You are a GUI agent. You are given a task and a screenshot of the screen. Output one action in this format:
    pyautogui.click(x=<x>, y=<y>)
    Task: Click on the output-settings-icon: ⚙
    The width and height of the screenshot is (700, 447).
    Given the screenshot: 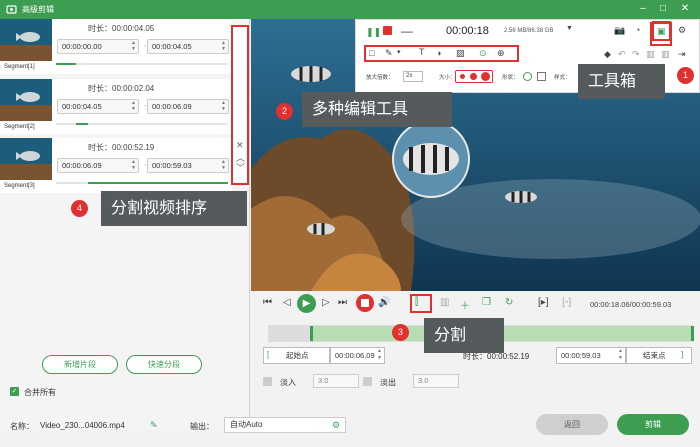 What is the action you would take?
    pyautogui.click(x=336, y=425)
    